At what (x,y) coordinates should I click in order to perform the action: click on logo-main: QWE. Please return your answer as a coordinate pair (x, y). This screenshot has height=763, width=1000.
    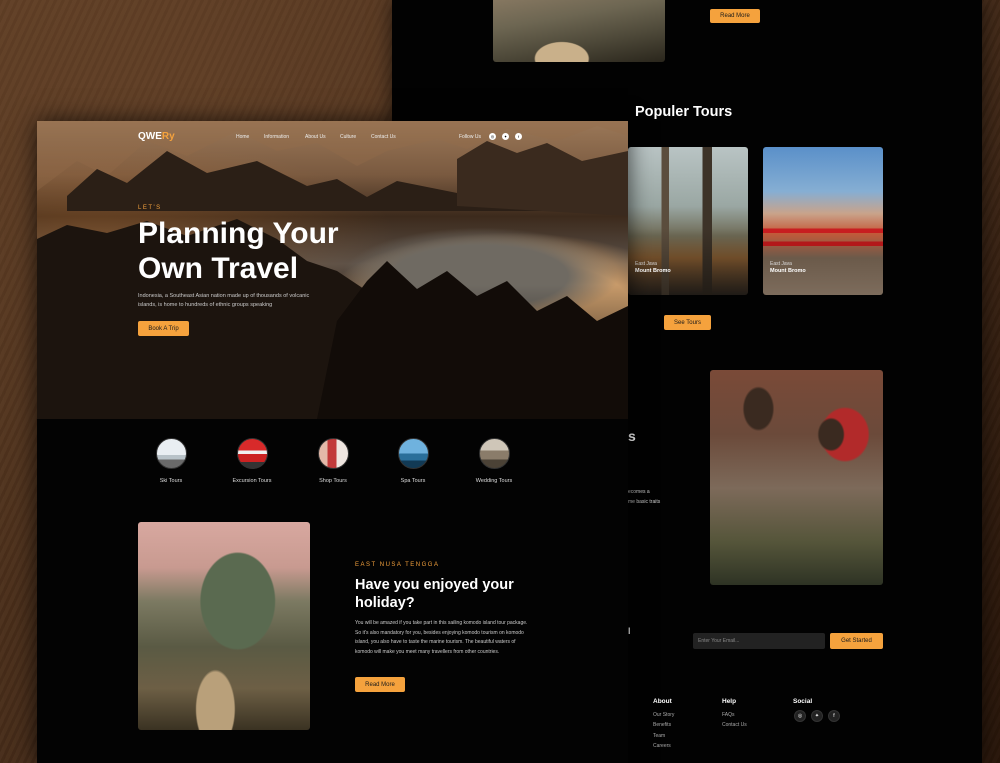
    Looking at the image, I should click on (150, 136).